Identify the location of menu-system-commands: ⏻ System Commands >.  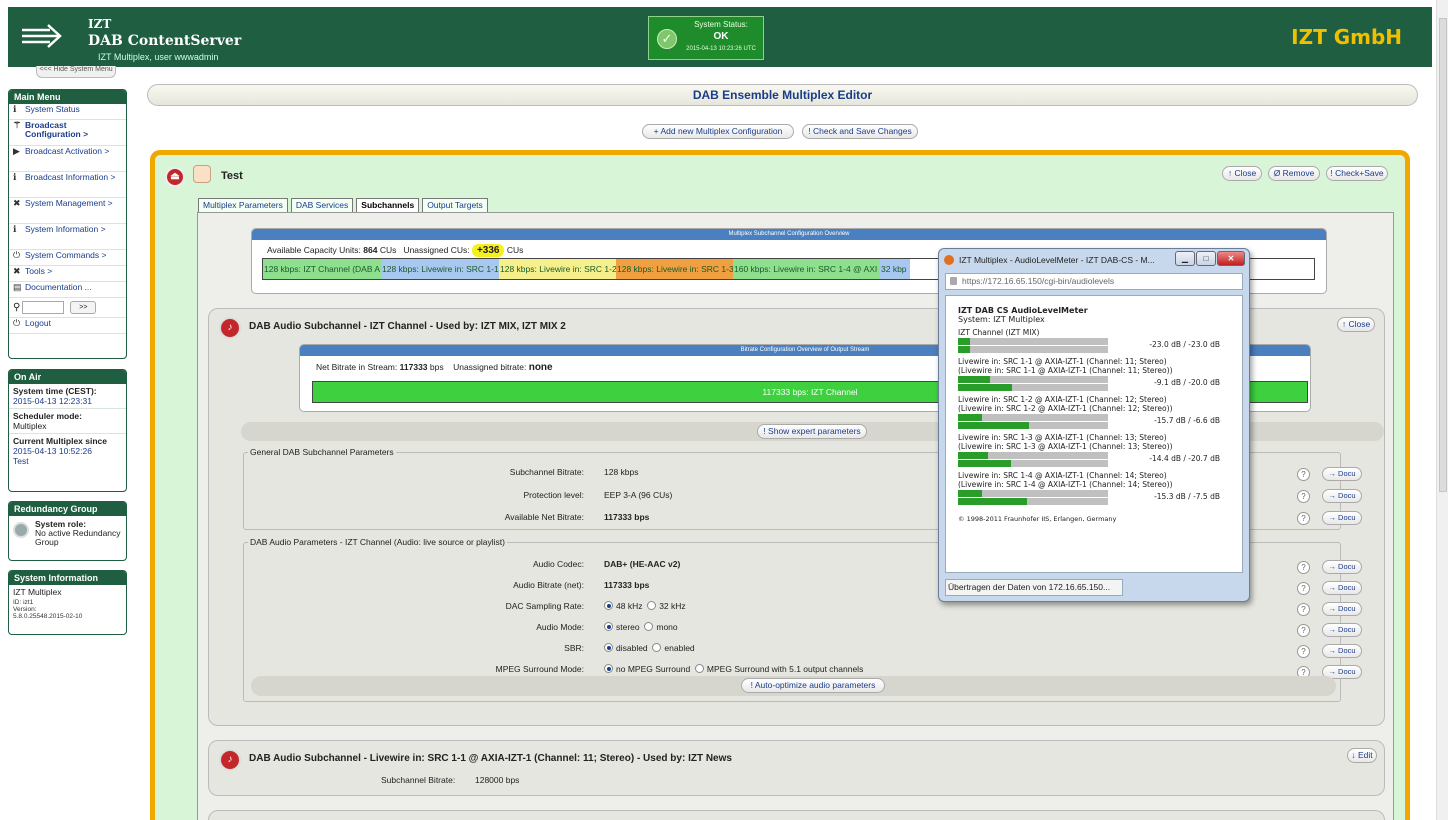
(67, 258).